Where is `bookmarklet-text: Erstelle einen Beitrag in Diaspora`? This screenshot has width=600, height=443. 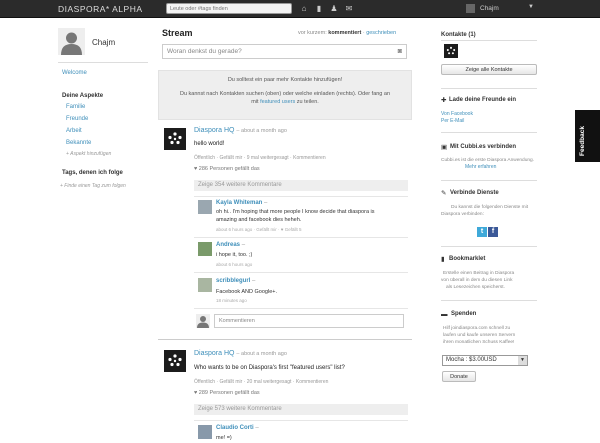
bookmarklet-text: Erstelle einen Beitrag in Diaspora is located at coordinates (479, 273).